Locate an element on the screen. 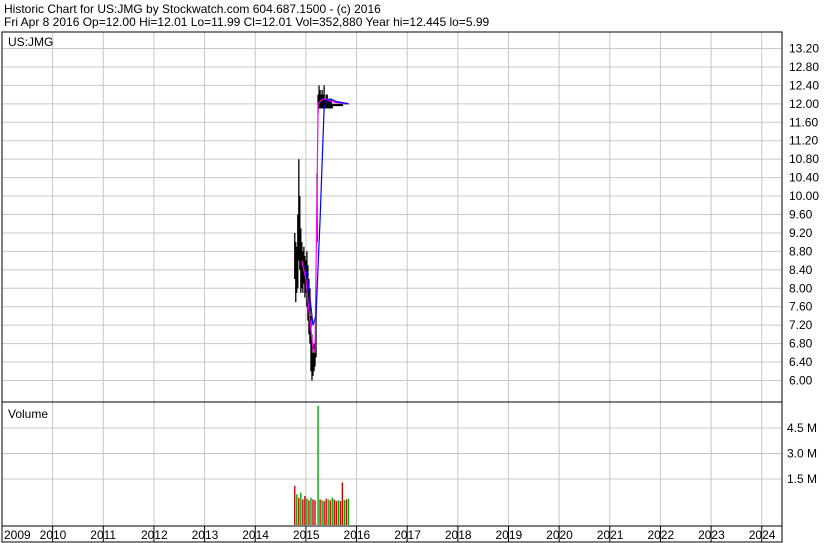 This screenshot has height=543, width=830. x-tick-label: 2016 is located at coordinates (357, 535).